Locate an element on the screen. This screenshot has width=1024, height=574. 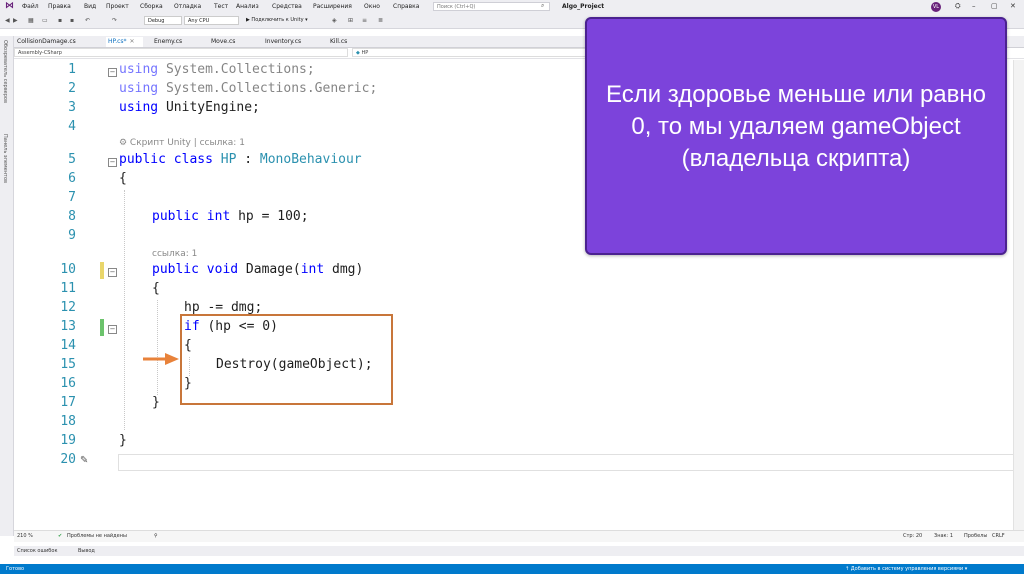
line-number: 16 is located at coordinates (68, 383).